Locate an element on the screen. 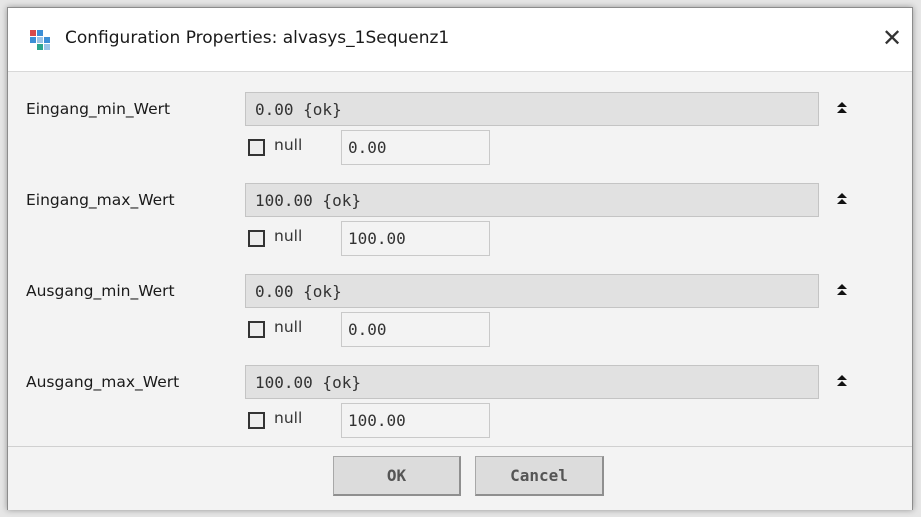 The image size is (921, 517). close-icon: ✕ is located at coordinates (892, 38).